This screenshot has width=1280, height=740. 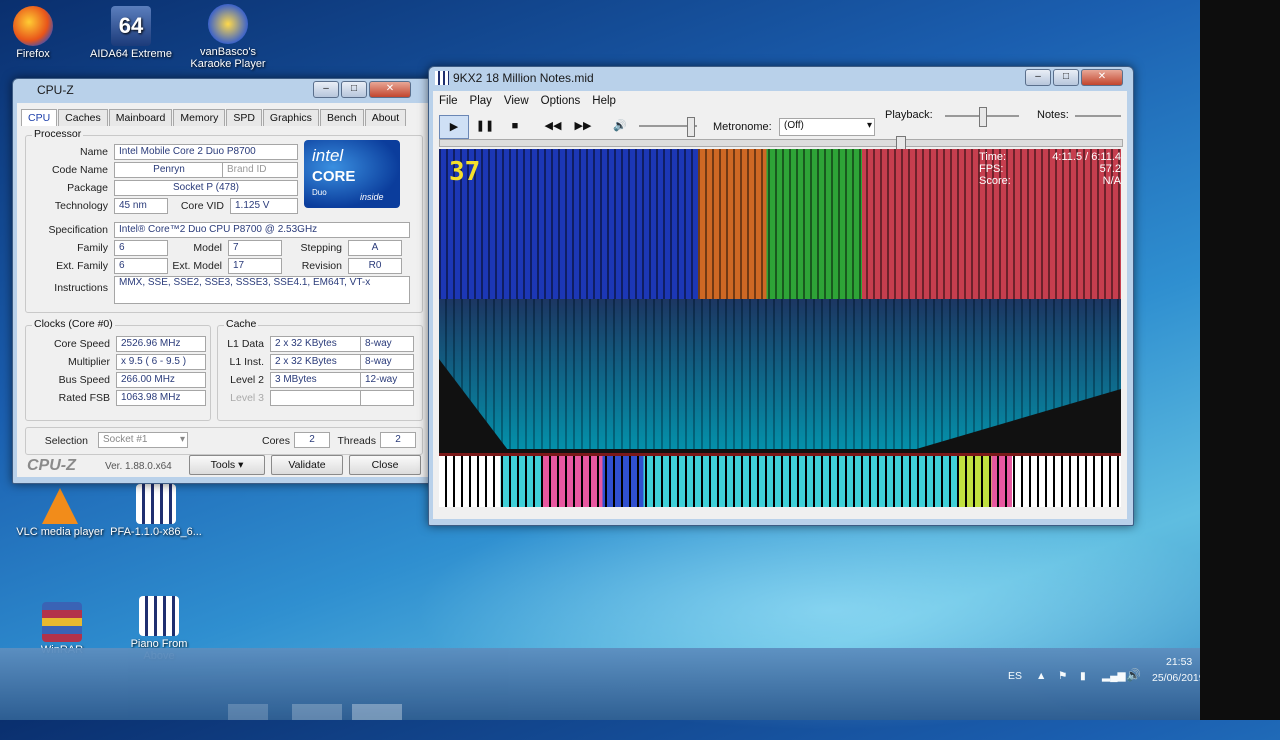 I want to click on multiplier-value: x 9.5 ( 6 - 9.5 ), so click(x=161, y=362).